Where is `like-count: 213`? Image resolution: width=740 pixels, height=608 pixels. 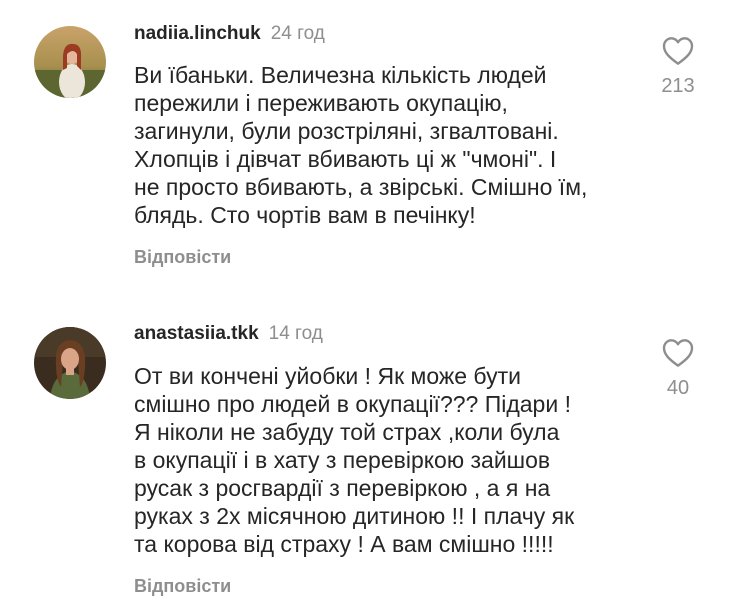 like-count: 213 is located at coordinates (678, 86).